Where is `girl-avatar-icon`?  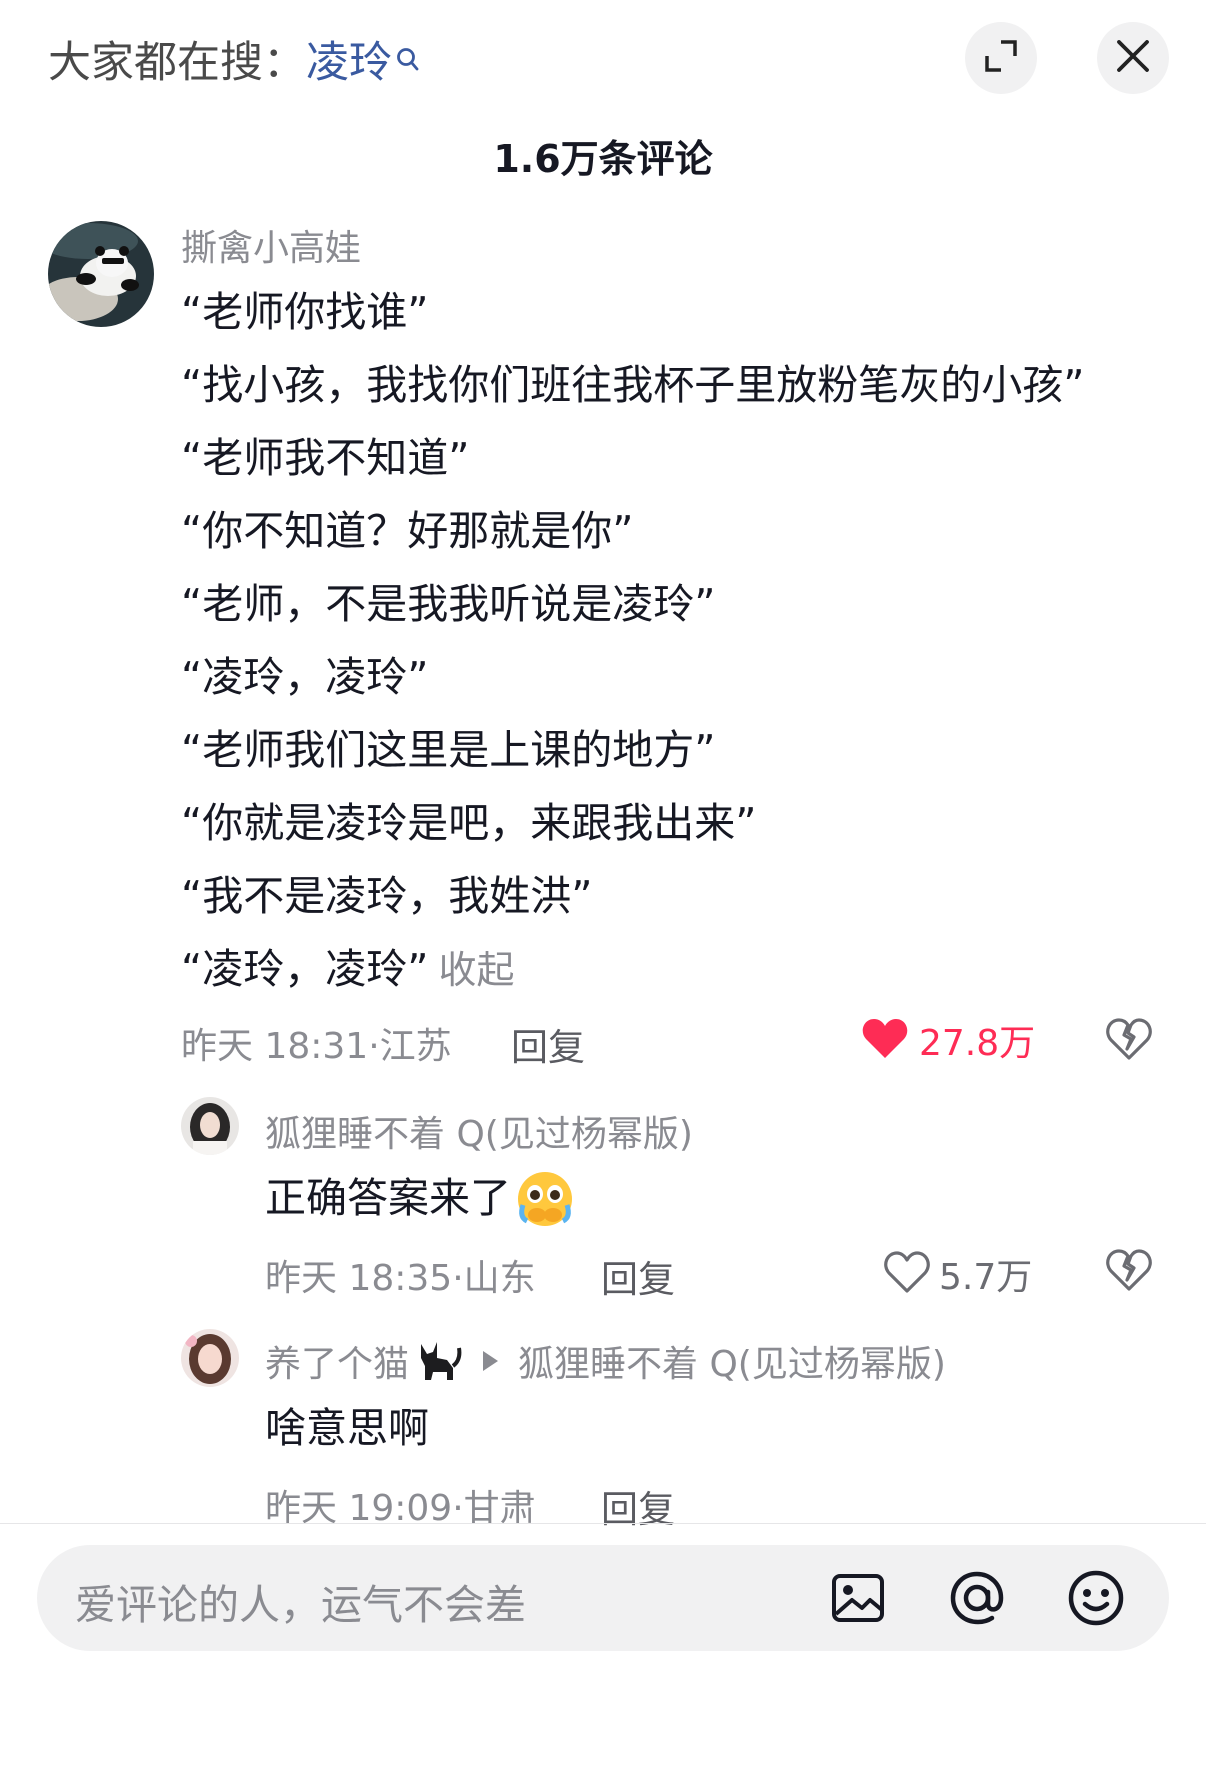
girl-avatar-icon is located at coordinates (210, 1126).